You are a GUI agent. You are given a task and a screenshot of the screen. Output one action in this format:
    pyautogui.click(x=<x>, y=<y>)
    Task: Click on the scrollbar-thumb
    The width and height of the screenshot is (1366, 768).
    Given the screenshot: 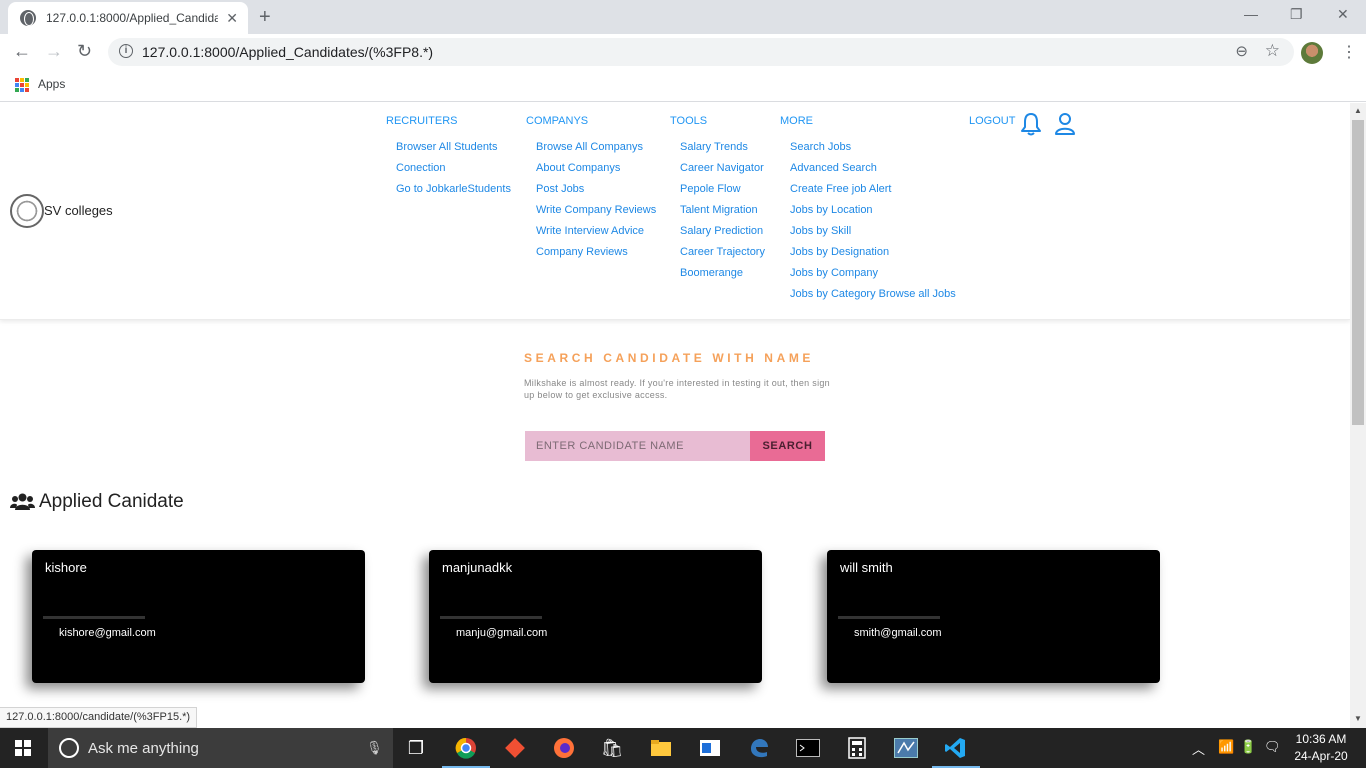 What is the action you would take?
    pyautogui.click(x=1358, y=272)
    